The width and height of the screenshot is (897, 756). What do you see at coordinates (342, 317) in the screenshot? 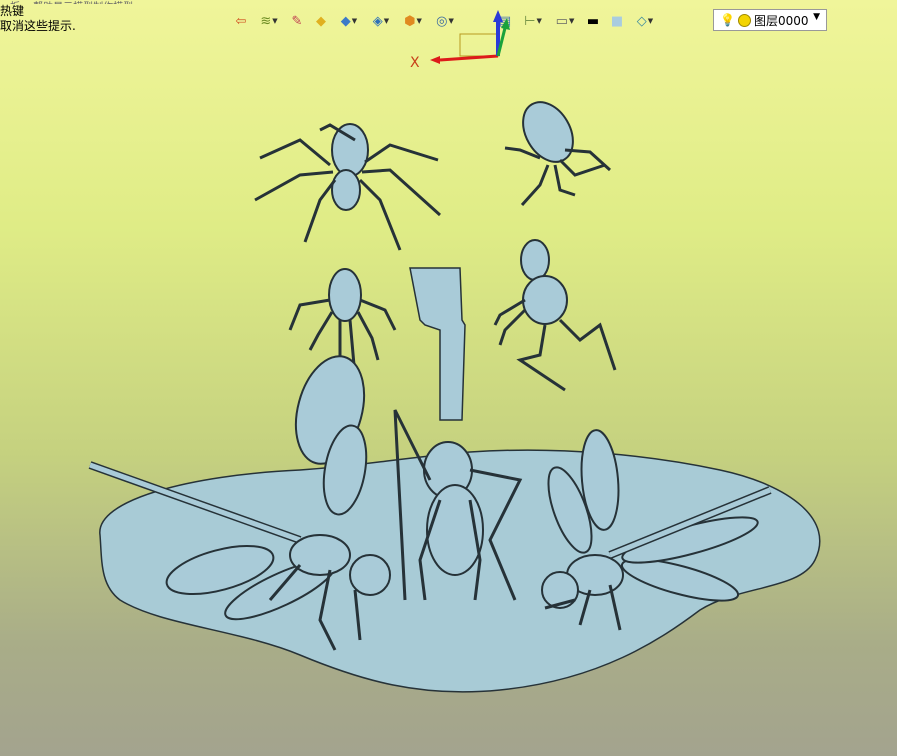
I see `fly-model` at bounding box center [342, 317].